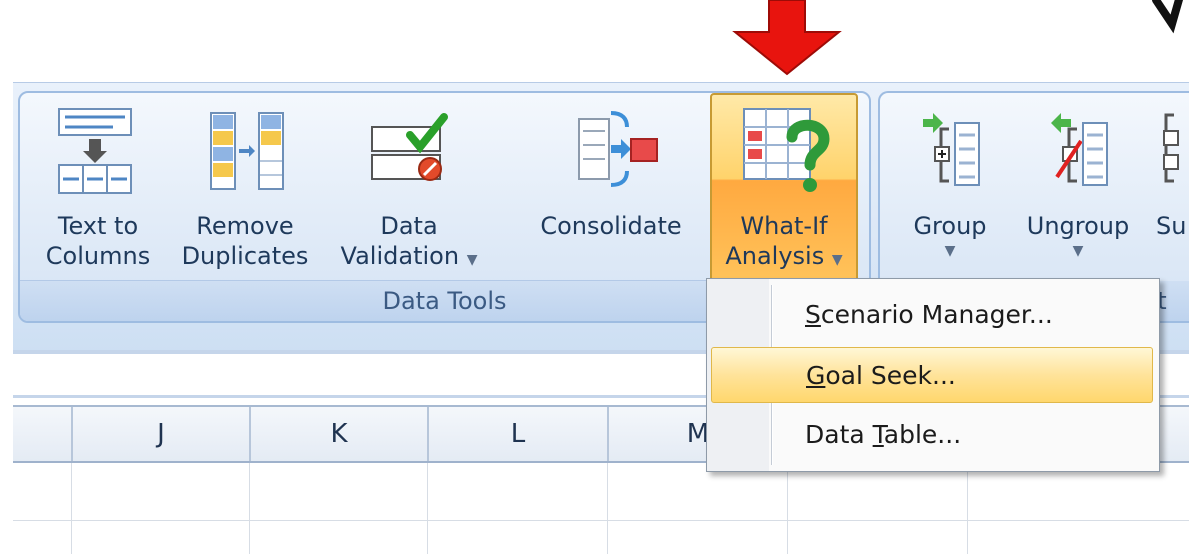 The width and height of the screenshot is (1189, 554). What do you see at coordinates (409, 188) in the screenshot?
I see `data-validation-button: Data Validation ▼` at bounding box center [409, 188].